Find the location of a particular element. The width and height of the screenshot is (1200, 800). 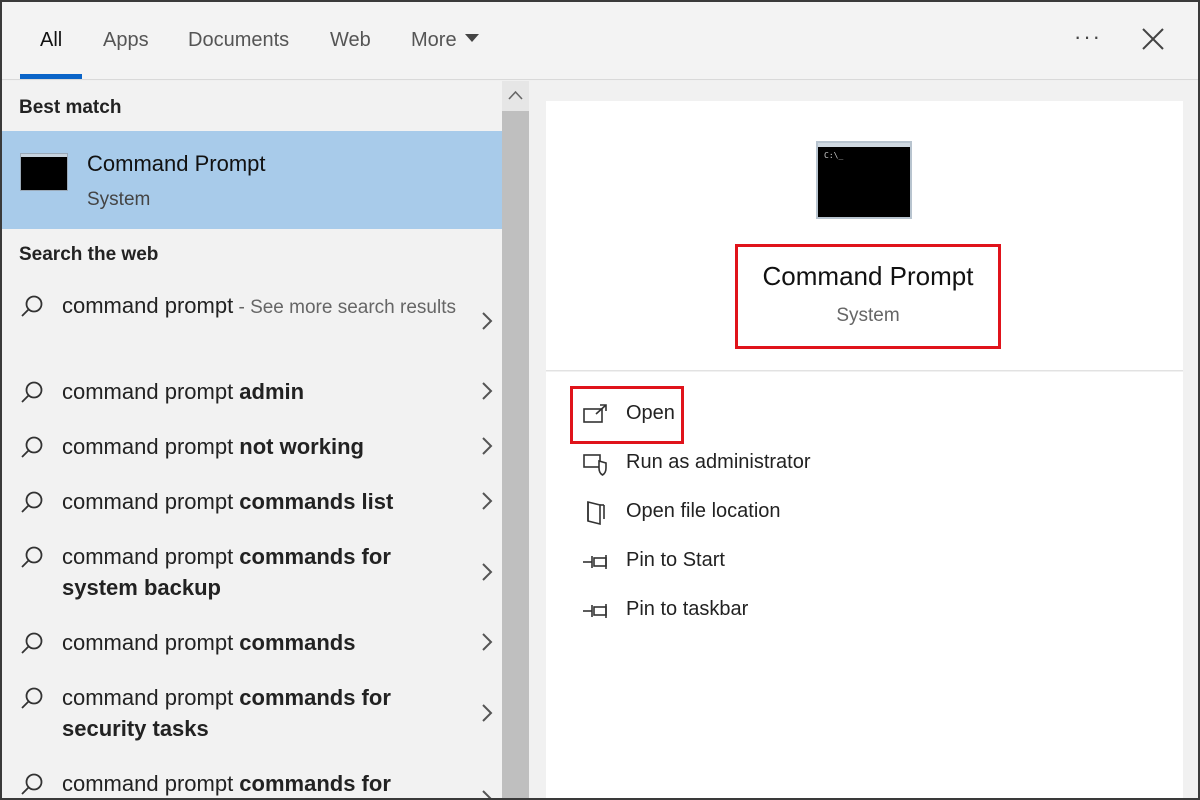

highlight-box: Command Prompt System is located at coordinates (868, 296).